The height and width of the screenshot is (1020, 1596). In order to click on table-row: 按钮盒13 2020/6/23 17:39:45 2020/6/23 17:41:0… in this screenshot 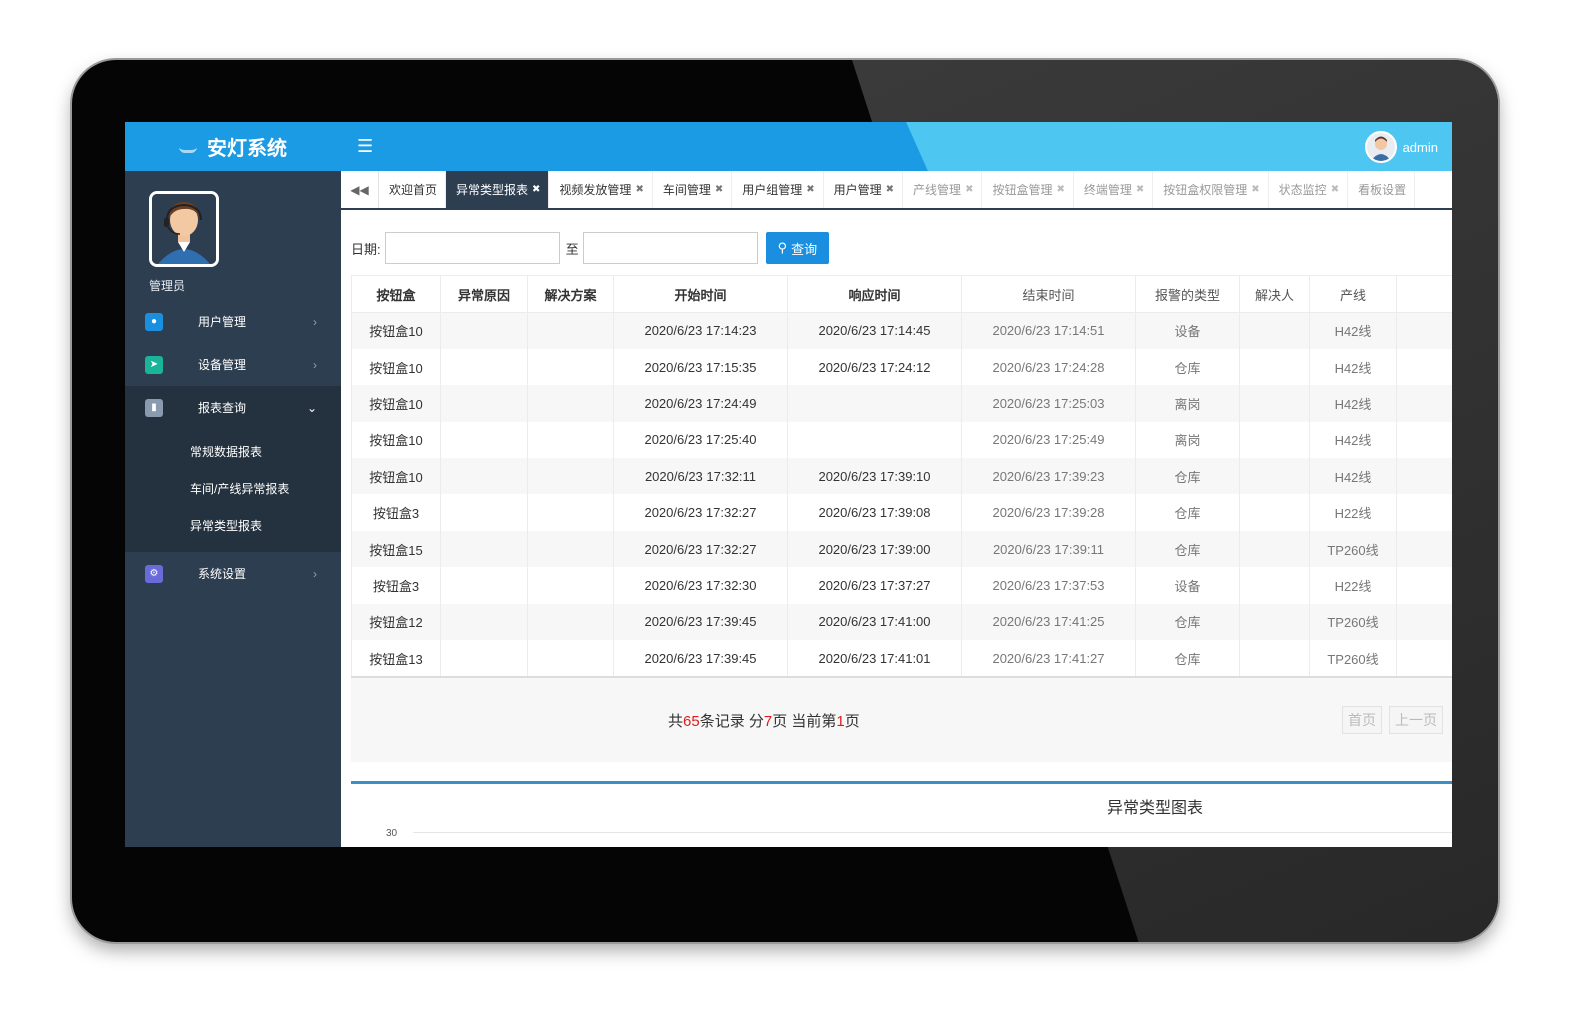, I will do `click(901, 658)`.